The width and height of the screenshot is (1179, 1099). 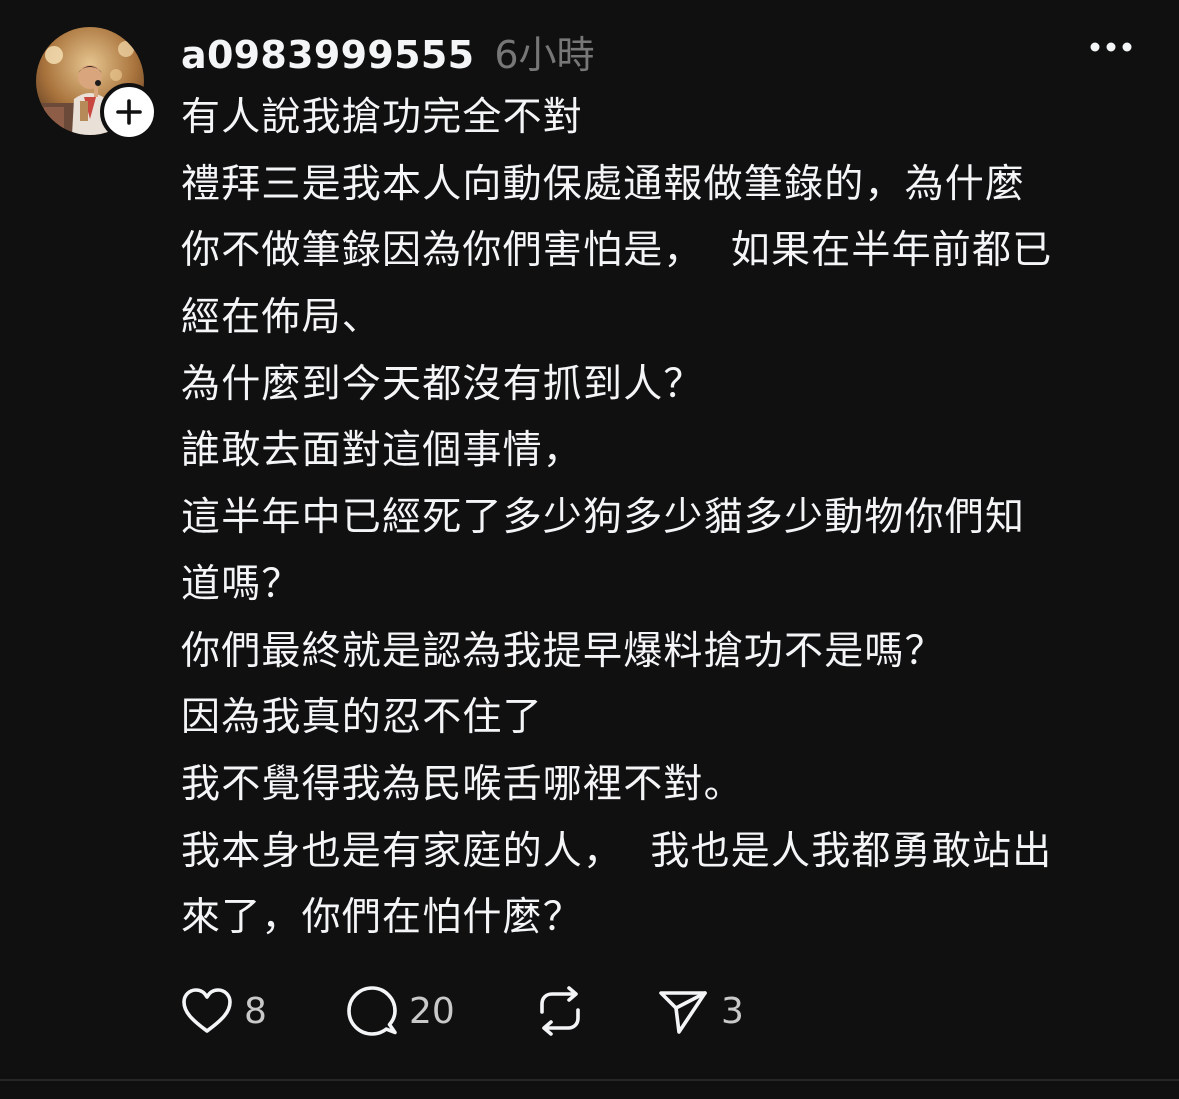 I want to click on post-text-line: 你不做筆錄因為你們害怕是， 如果在半年前都已, so click(x=617, y=251).